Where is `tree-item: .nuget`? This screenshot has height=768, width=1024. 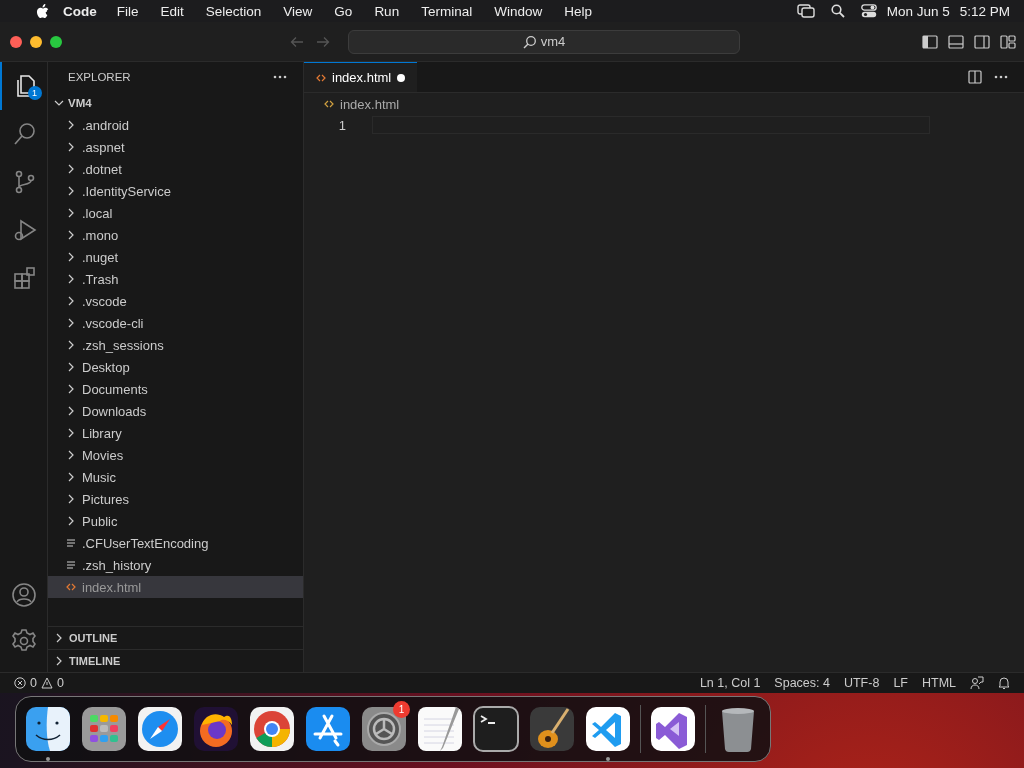 tree-item: .nuget is located at coordinates (175, 257).